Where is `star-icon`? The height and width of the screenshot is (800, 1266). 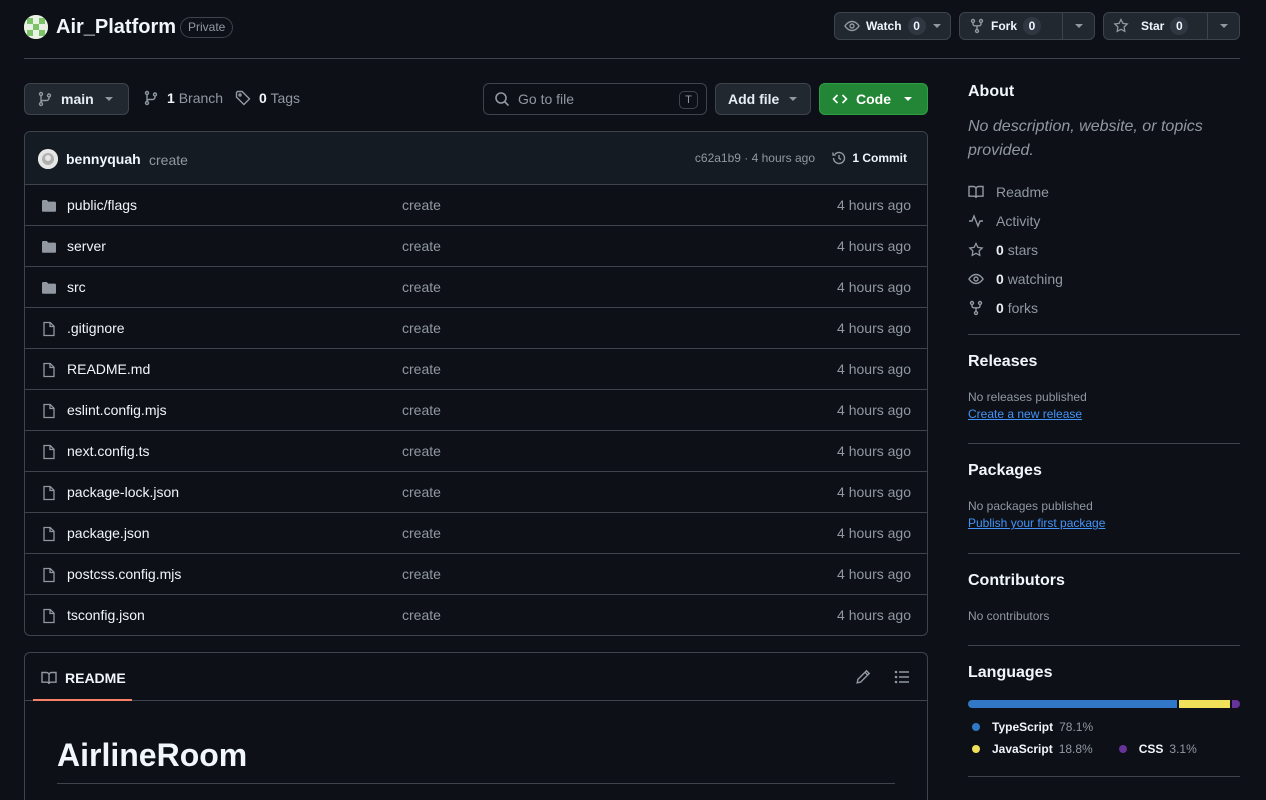 star-icon is located at coordinates (976, 249).